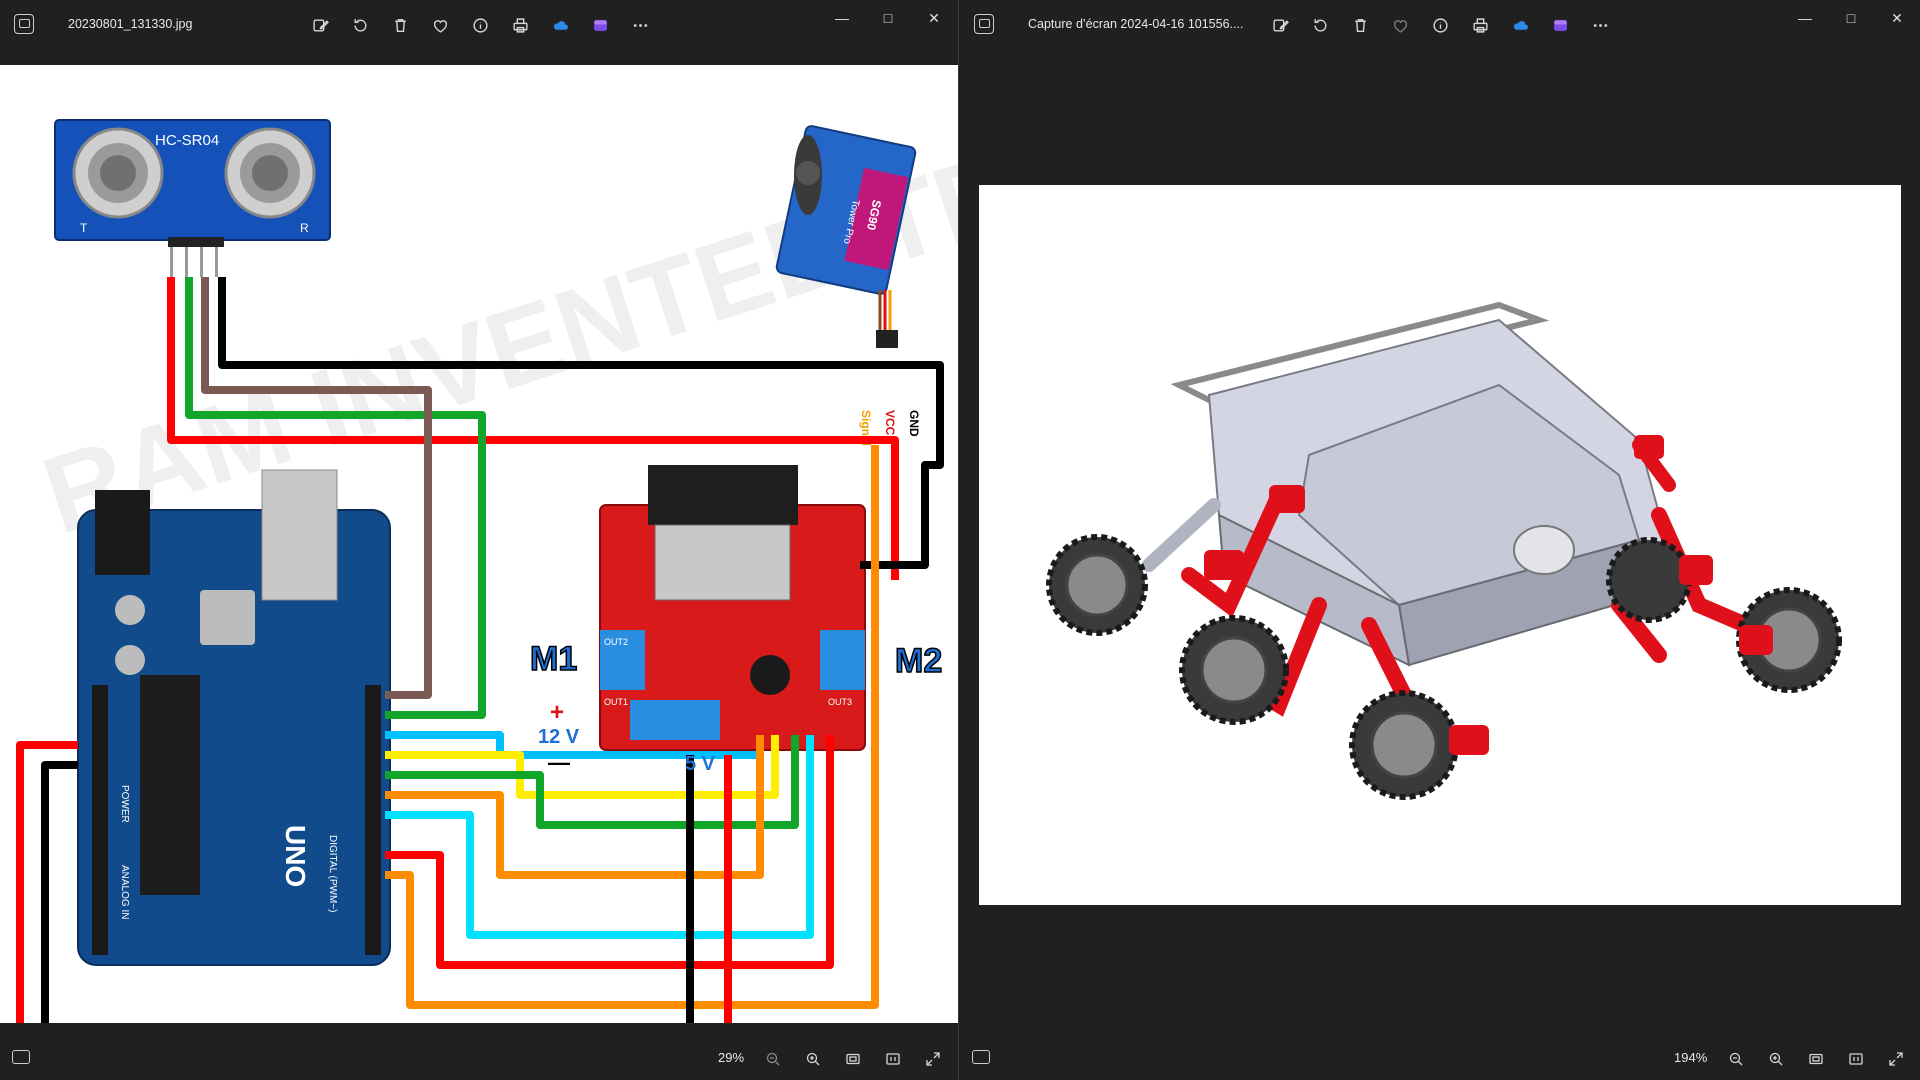 This screenshot has height=1080, width=1920. What do you see at coordinates (890, 423) in the screenshot?
I see `servo-vcc-label: VCC` at bounding box center [890, 423].